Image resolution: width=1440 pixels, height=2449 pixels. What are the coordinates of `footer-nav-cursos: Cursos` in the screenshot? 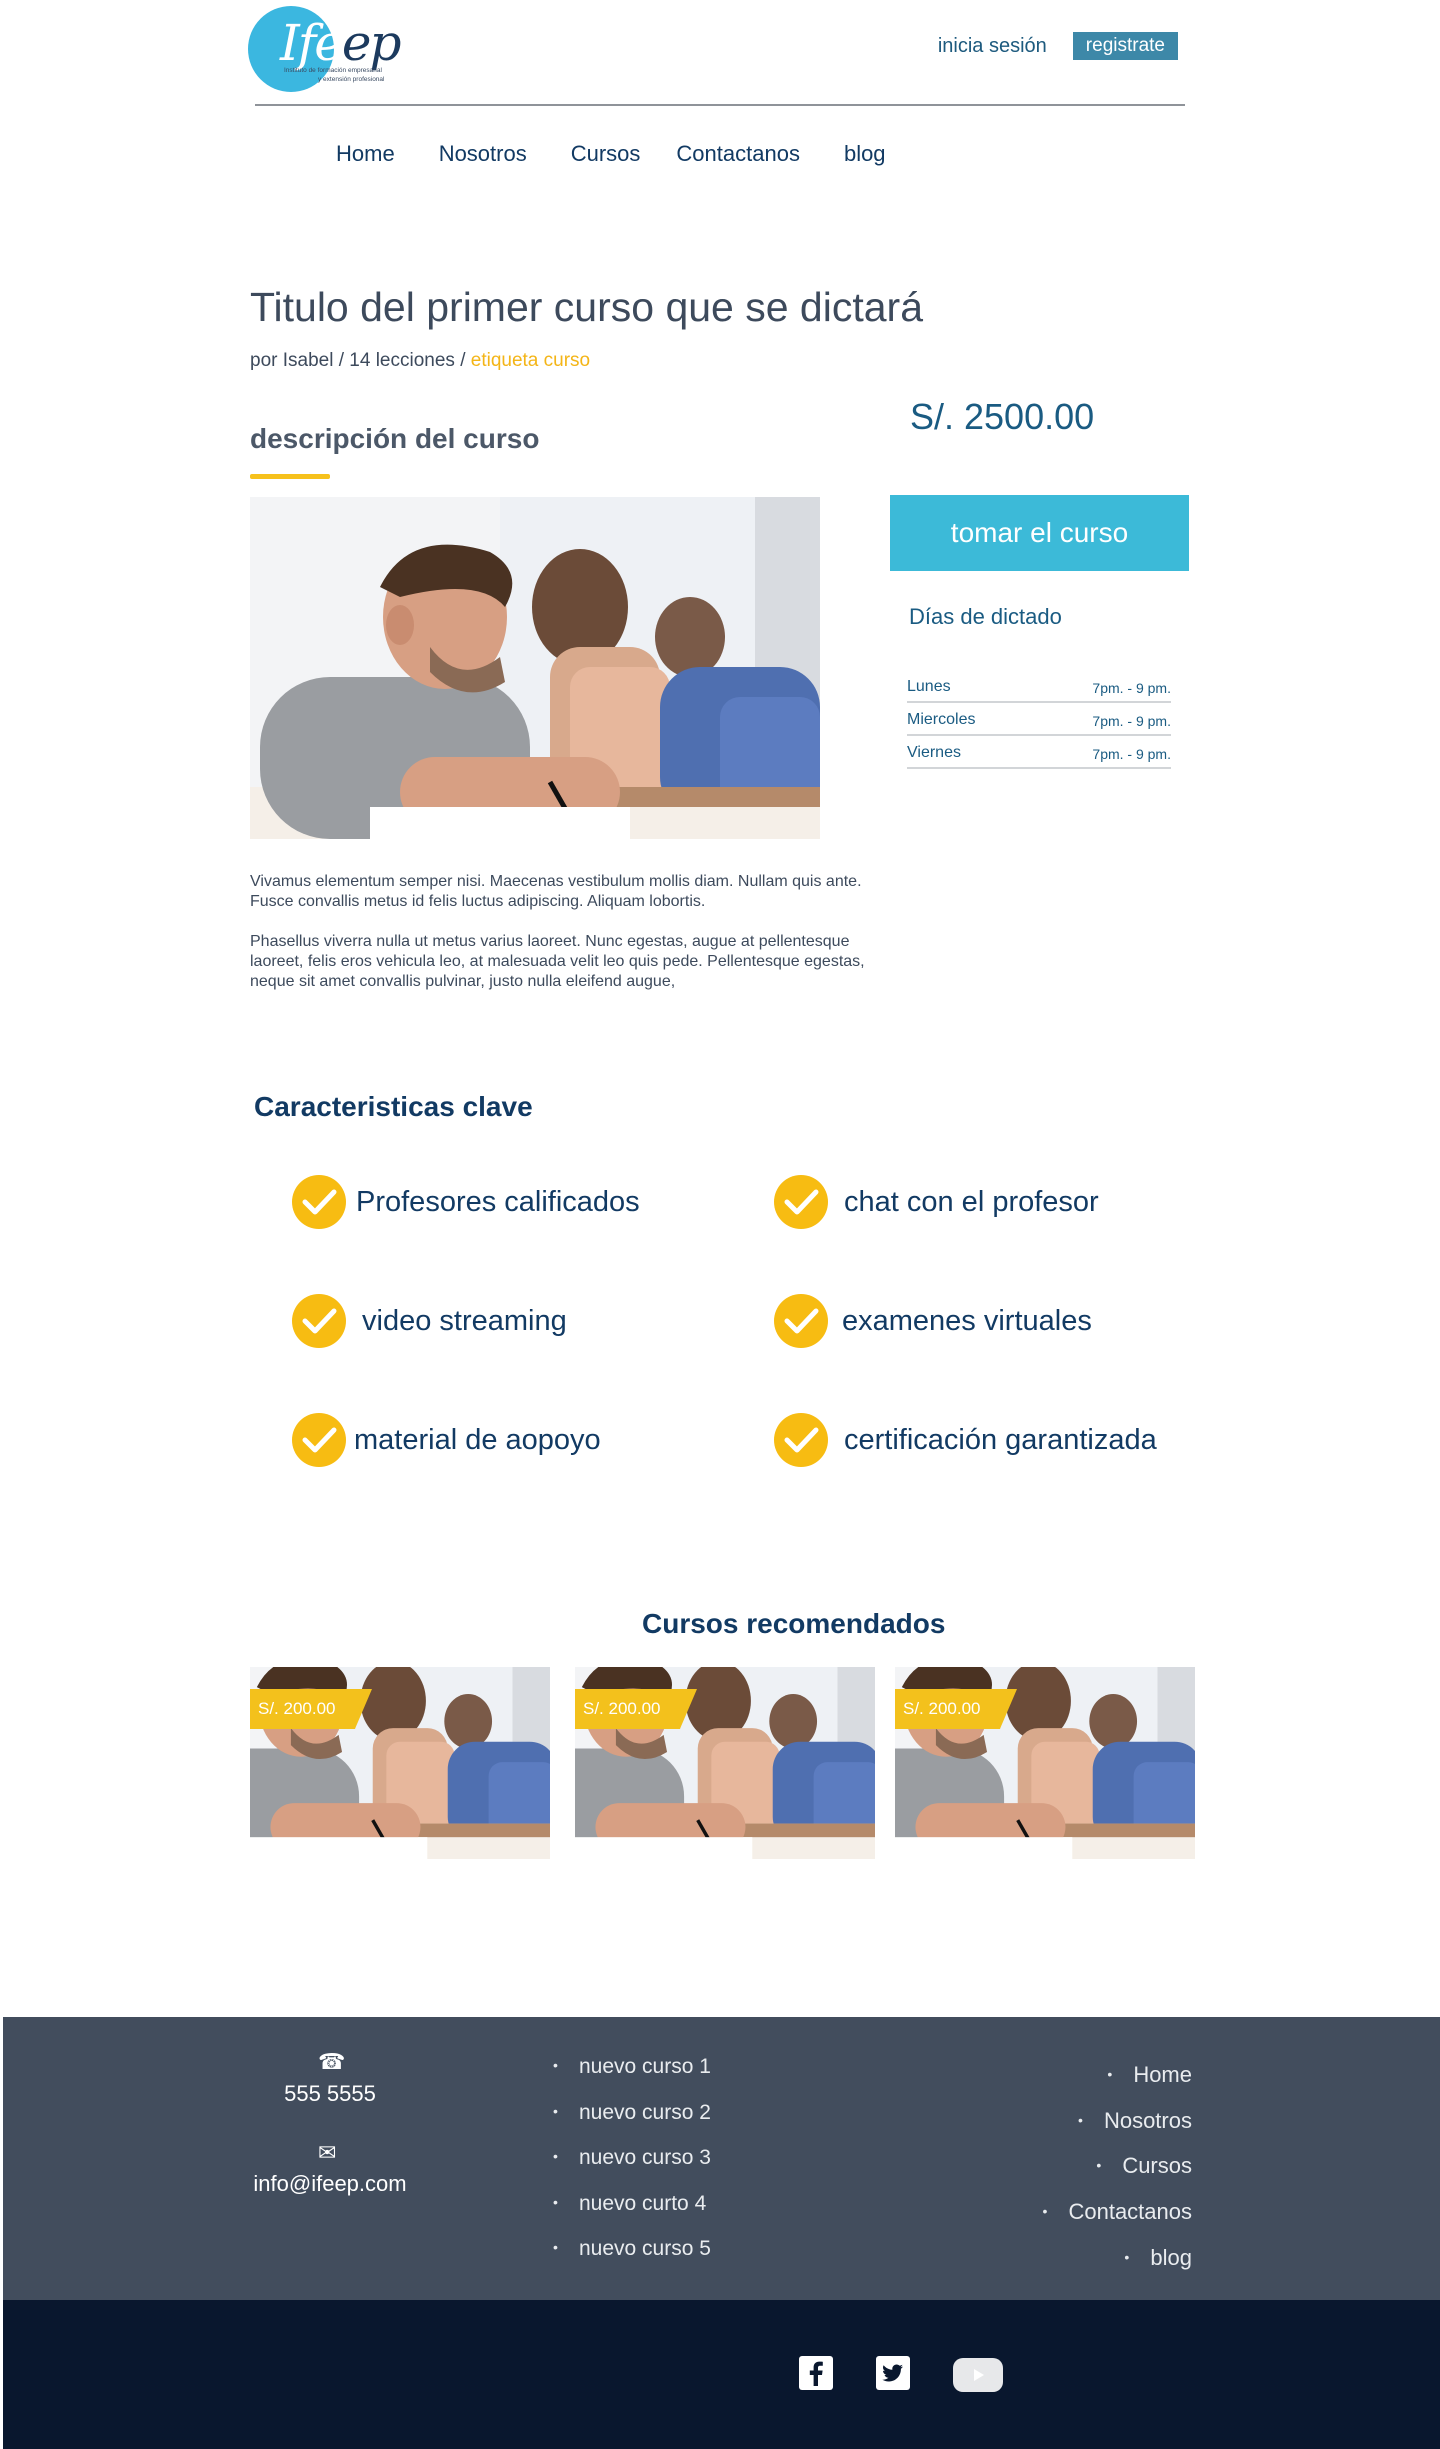 It's located at (1117, 2176).